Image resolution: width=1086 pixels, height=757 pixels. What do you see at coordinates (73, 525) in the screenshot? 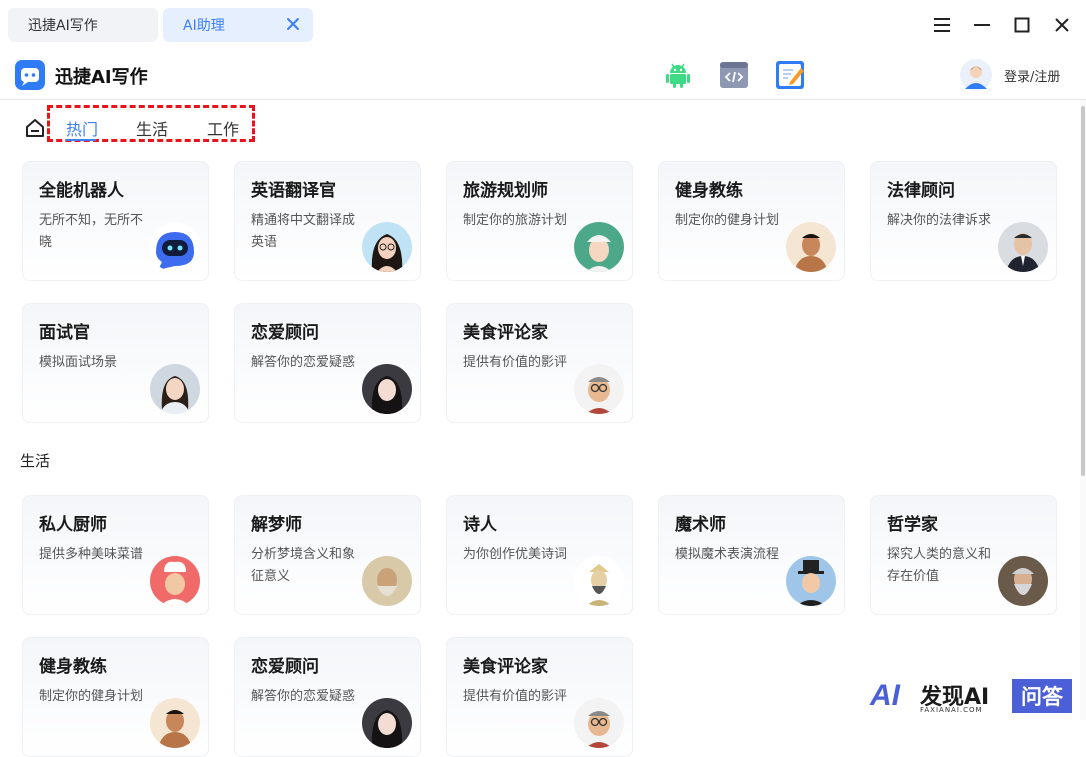
I see `card-title: 私人厨师` at bounding box center [73, 525].